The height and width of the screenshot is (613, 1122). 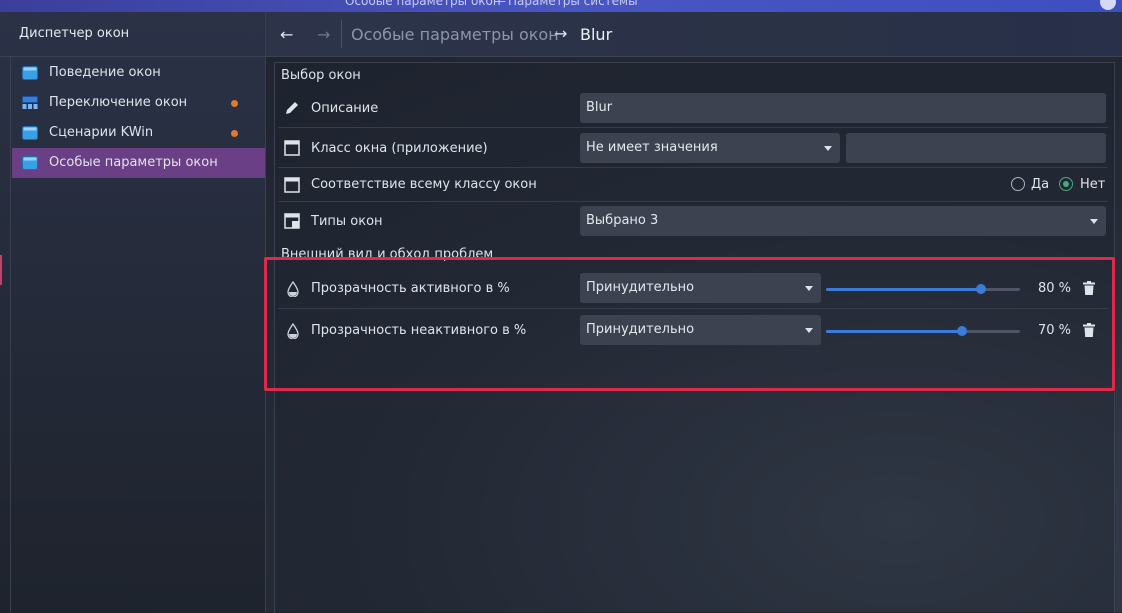 What do you see at coordinates (118, 102) in the screenshot?
I see `sidebar-item-label: Переключение окон` at bounding box center [118, 102].